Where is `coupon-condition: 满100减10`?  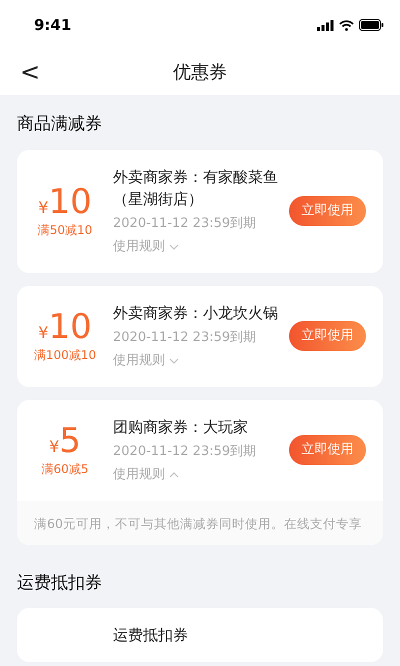
coupon-condition: 满100减10 is located at coordinates (65, 355).